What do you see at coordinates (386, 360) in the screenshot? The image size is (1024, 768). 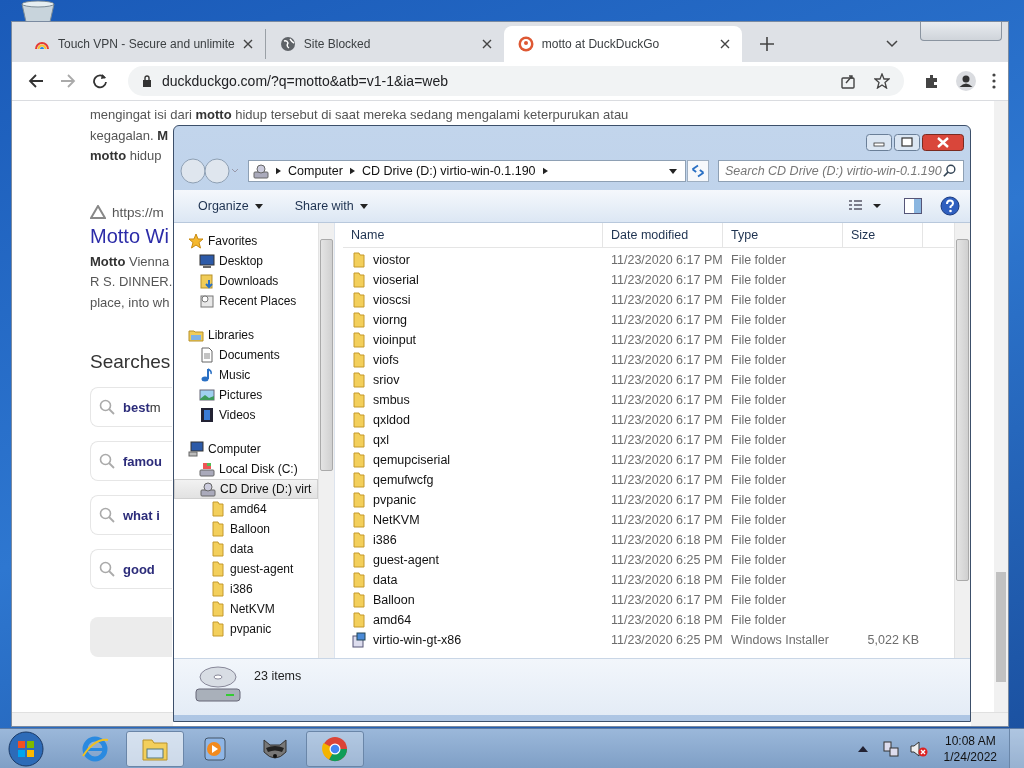 I see `file-name: viofs` at bounding box center [386, 360].